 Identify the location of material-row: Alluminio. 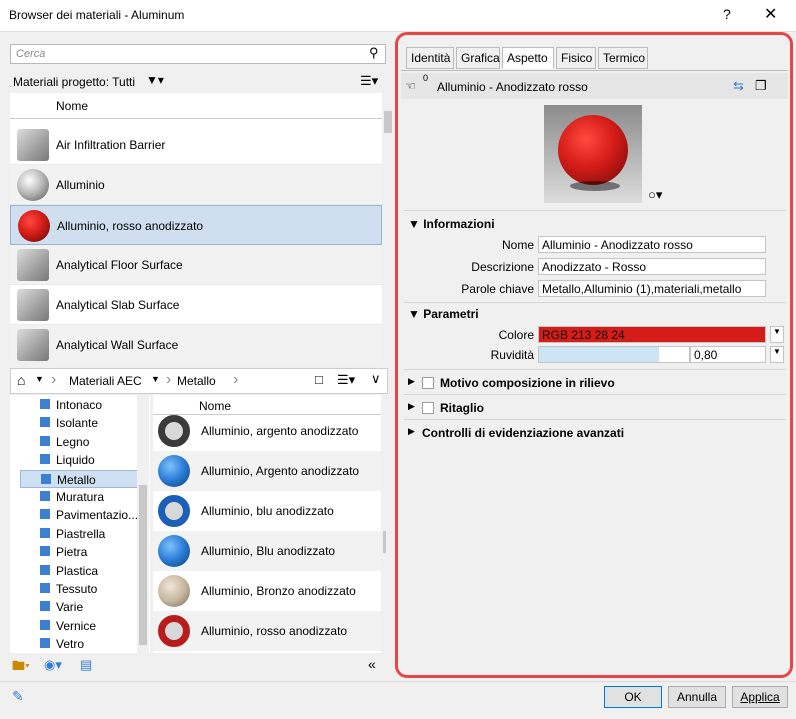
(196, 185).